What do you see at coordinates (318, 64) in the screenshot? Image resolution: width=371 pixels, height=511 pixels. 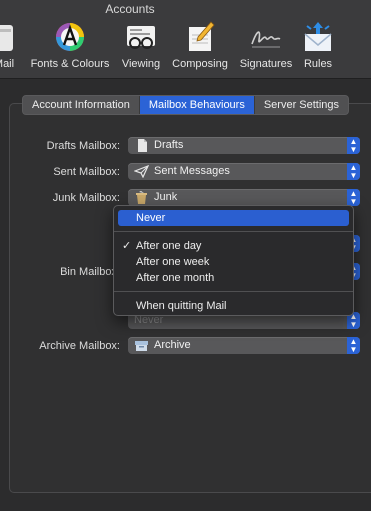 I see `toolbar-label: Rules` at bounding box center [318, 64].